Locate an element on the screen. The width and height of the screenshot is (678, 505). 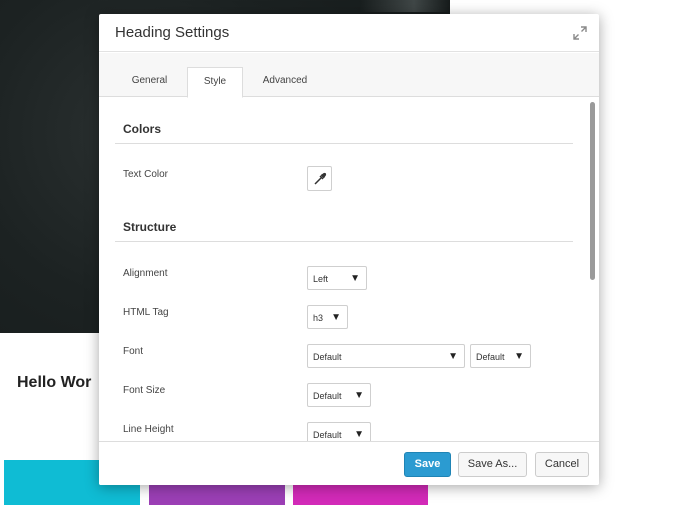
text-color-label: Text Color is located at coordinates (146, 174).